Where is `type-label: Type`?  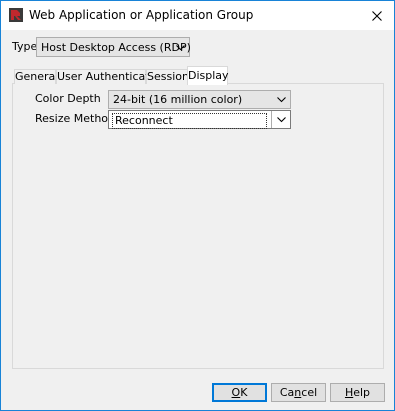
type-label: Type is located at coordinates (25, 46).